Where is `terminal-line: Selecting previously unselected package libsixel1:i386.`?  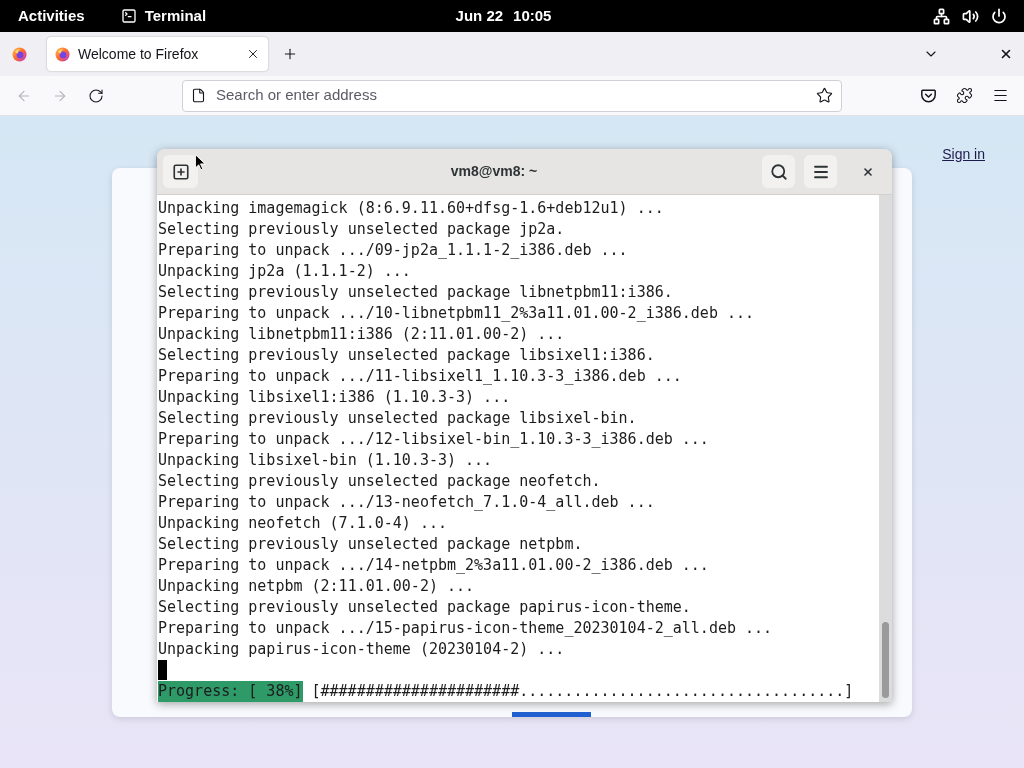
terminal-line: Selecting previously unselected package libsixel1:i386. is located at coordinates (406, 355).